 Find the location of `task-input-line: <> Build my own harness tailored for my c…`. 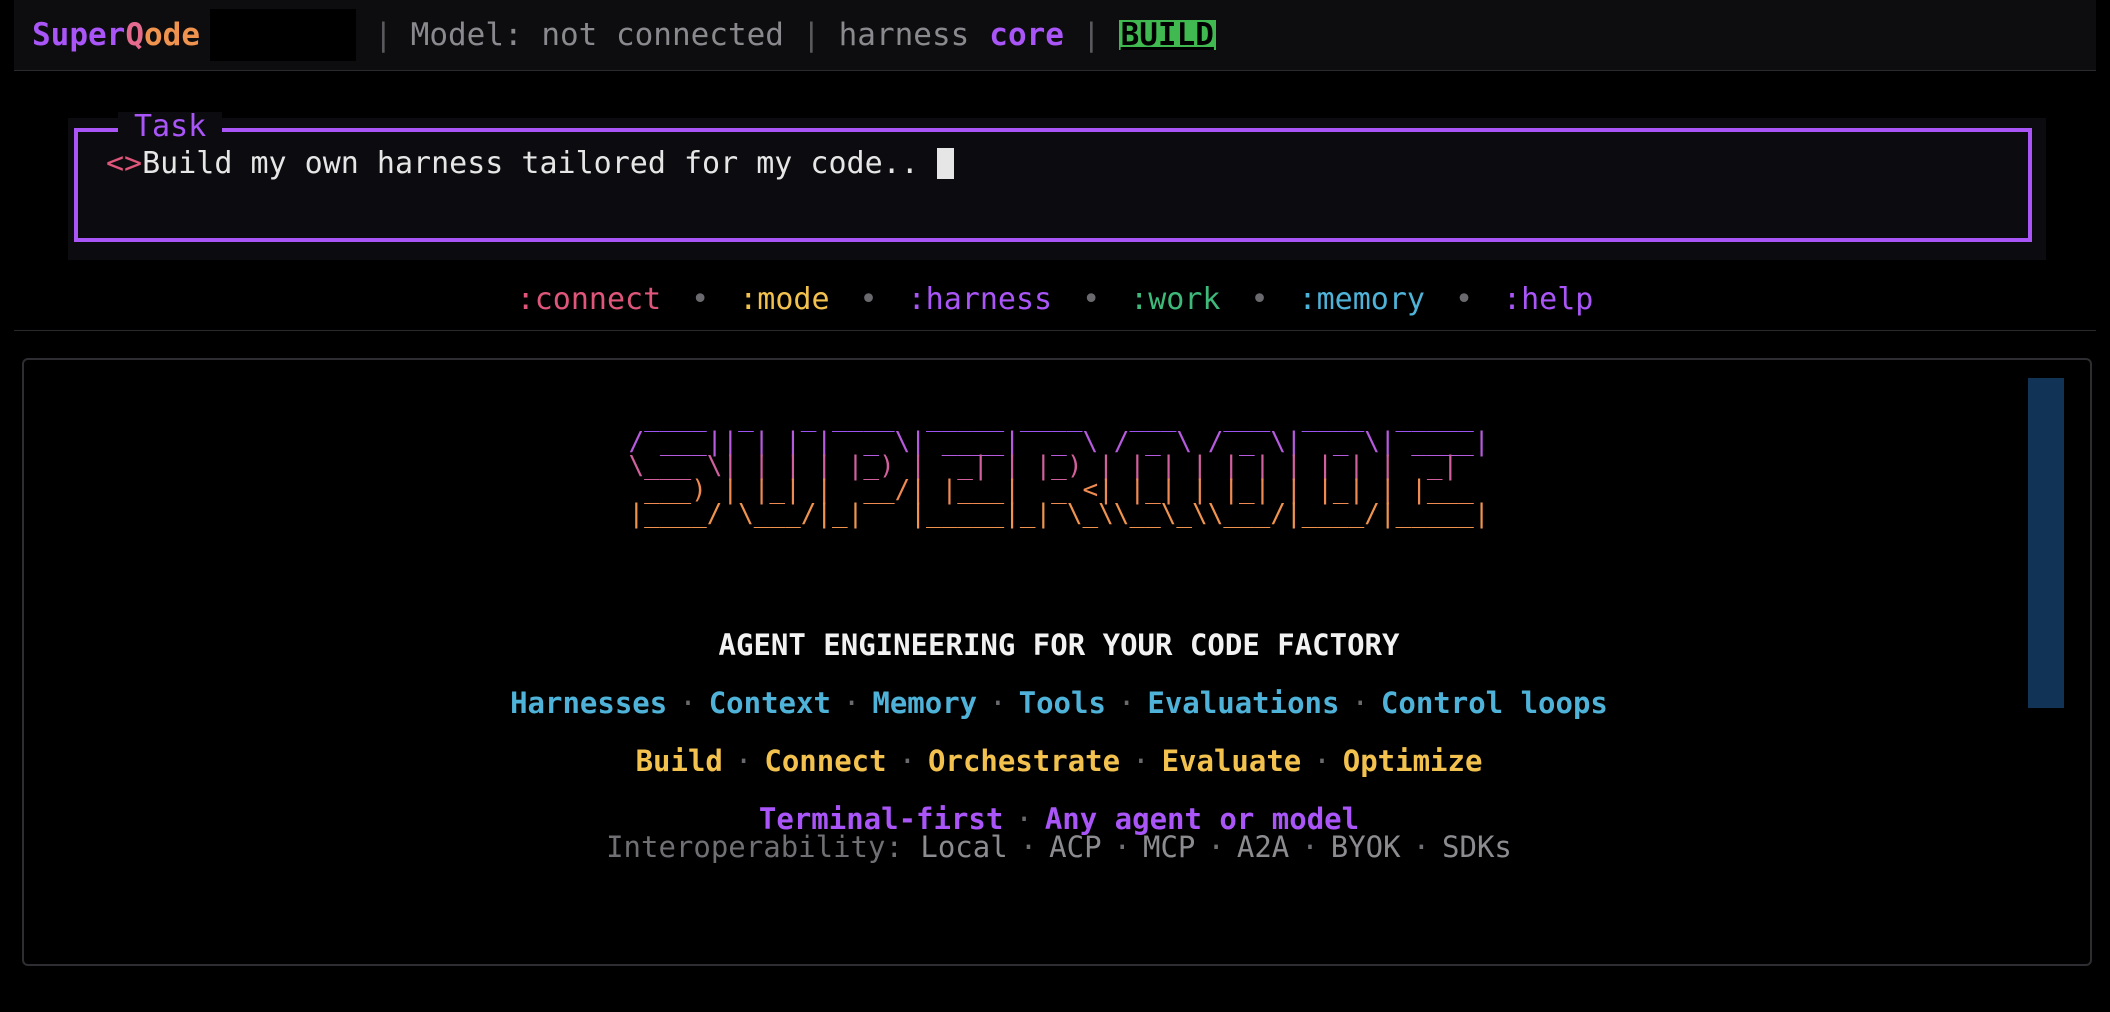

task-input-line: <> Build my own harness tailored for my c… is located at coordinates (530, 163).